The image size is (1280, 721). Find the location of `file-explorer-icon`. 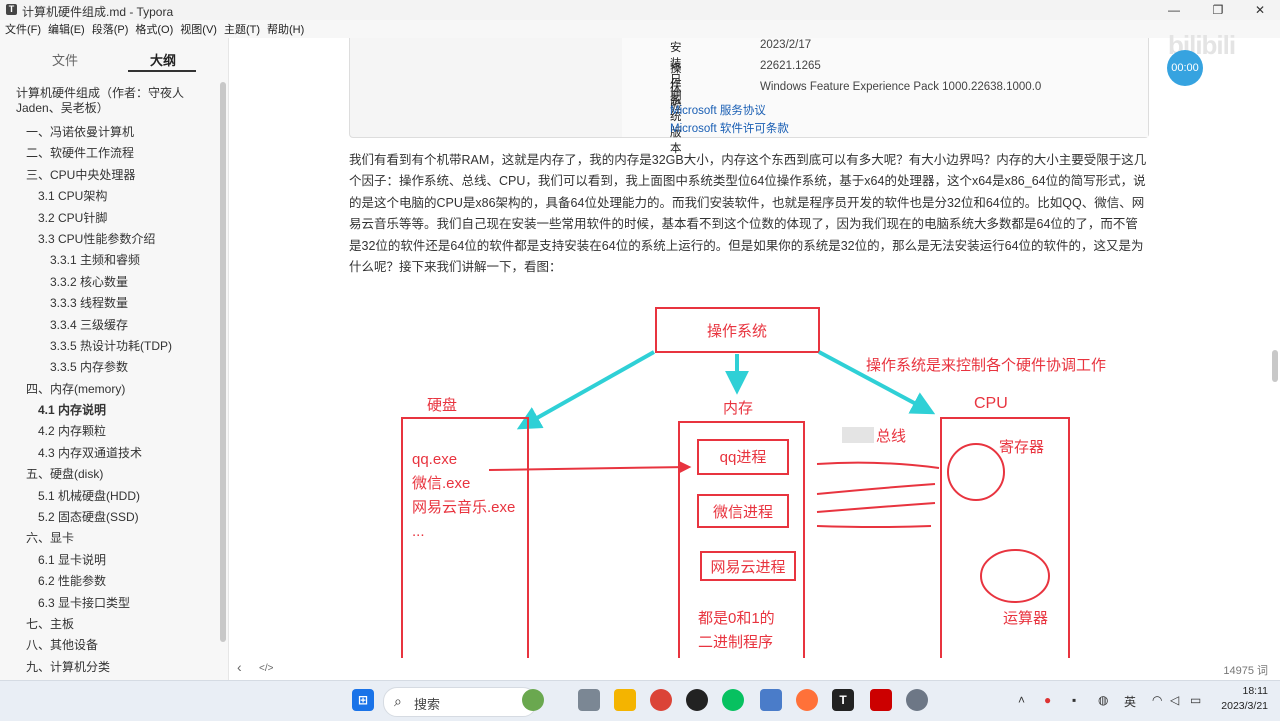

file-explorer-icon is located at coordinates (625, 700).